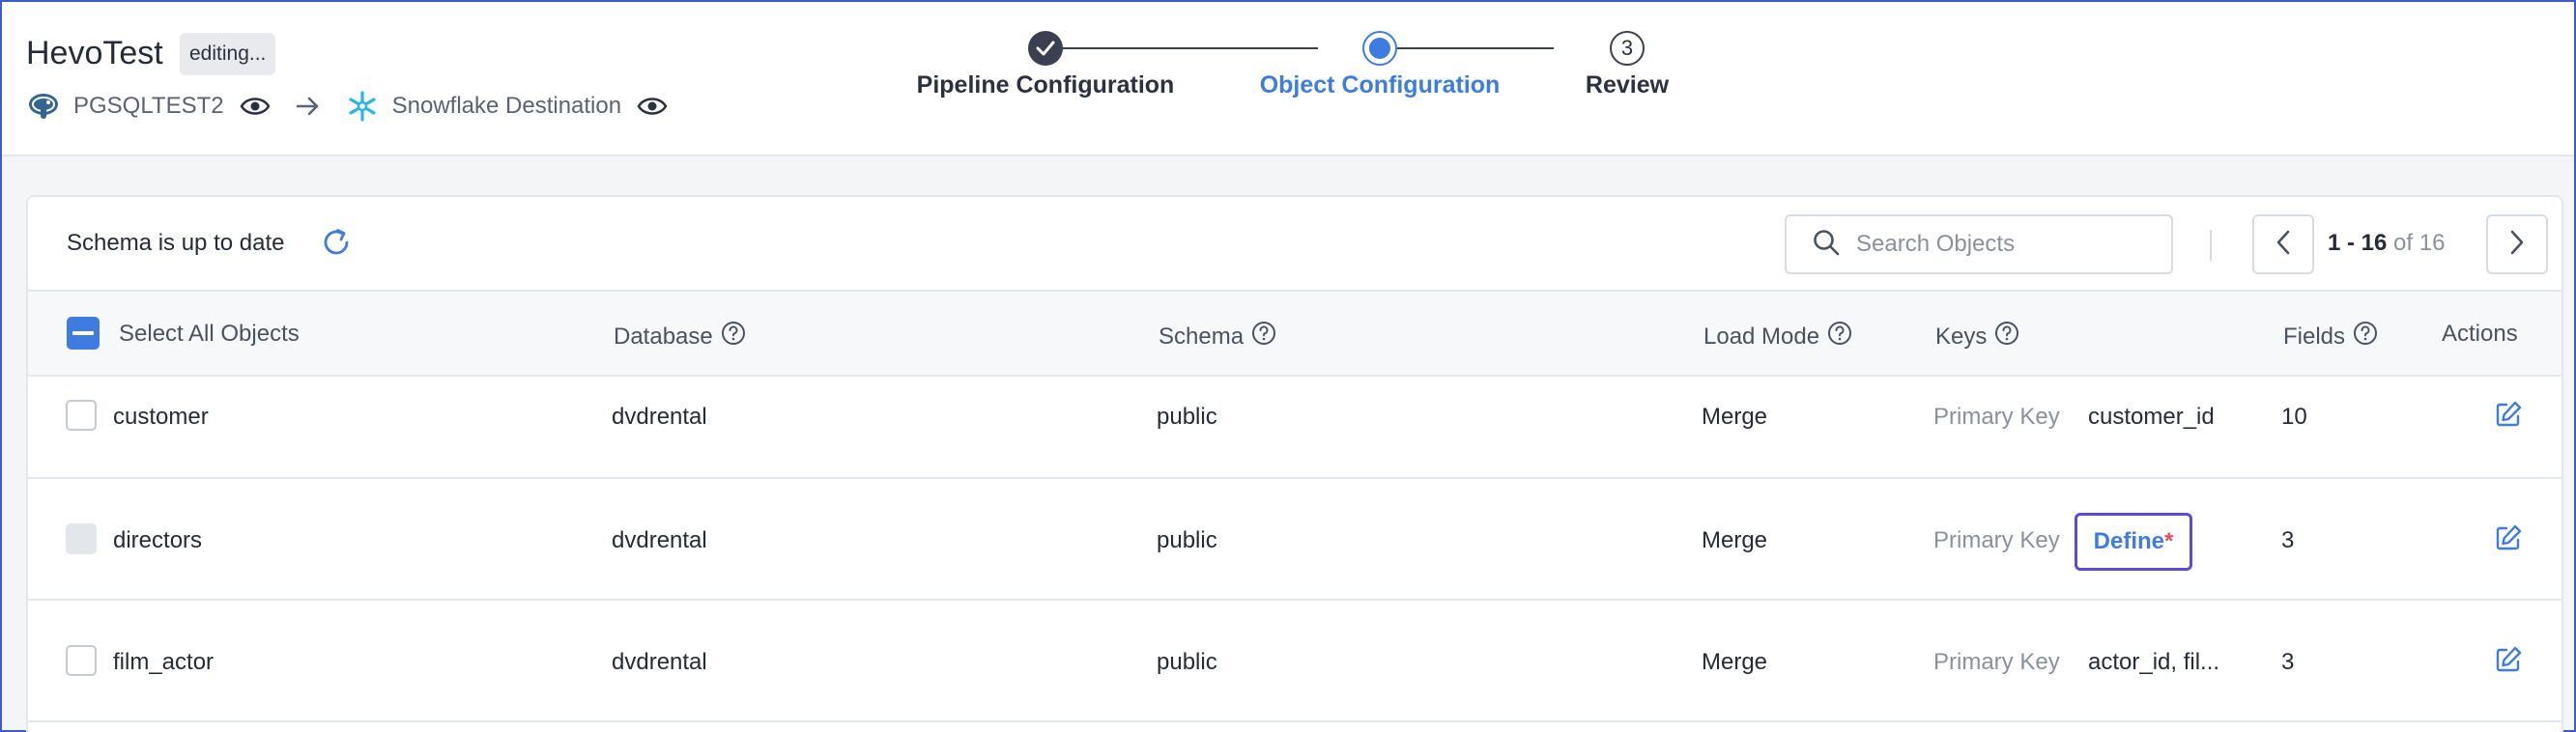 The image size is (2576, 732). I want to click on chevron-left-icon, so click(2283, 245).